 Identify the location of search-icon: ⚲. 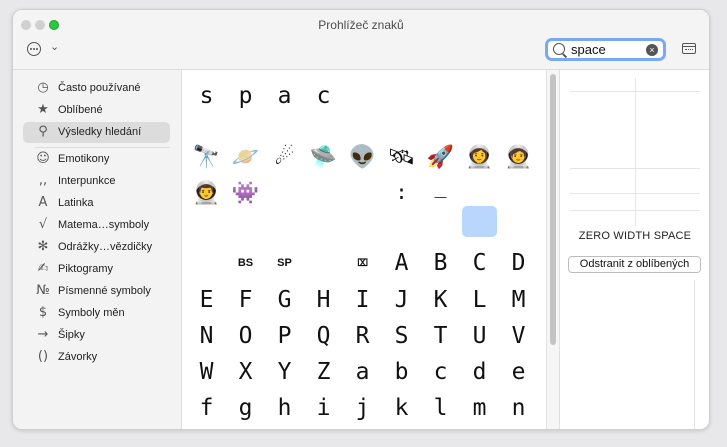
(43, 131).